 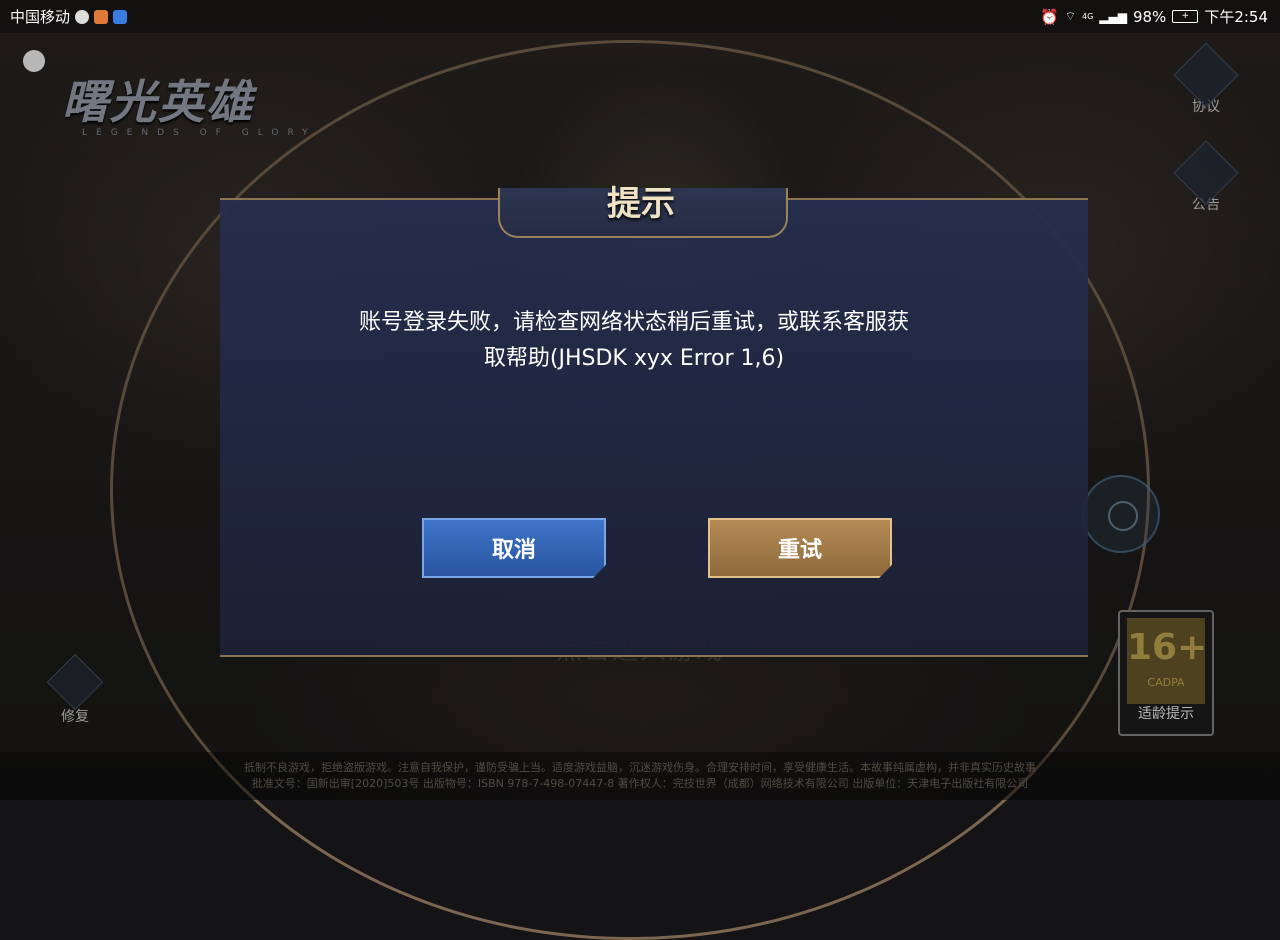 What do you see at coordinates (40, 17) in the screenshot?
I see `carrier-name: 中国移动` at bounding box center [40, 17].